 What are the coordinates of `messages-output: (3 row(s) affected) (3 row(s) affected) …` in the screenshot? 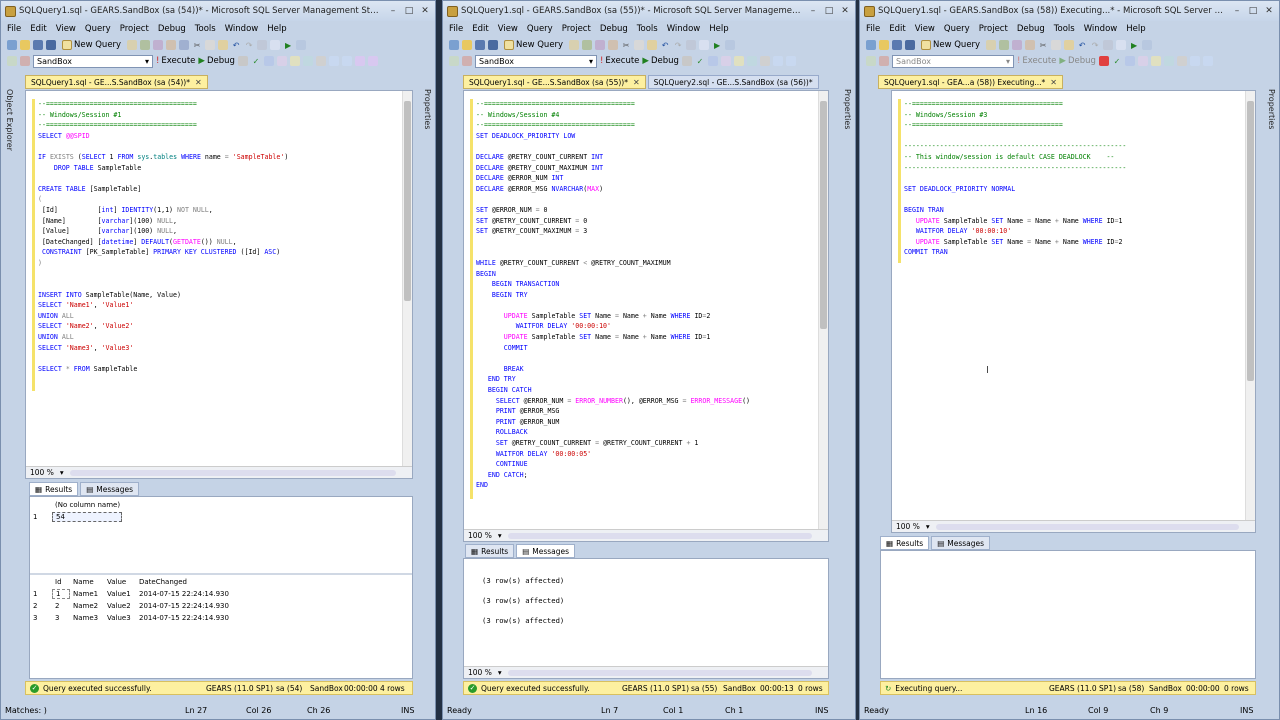 It's located at (646, 595).